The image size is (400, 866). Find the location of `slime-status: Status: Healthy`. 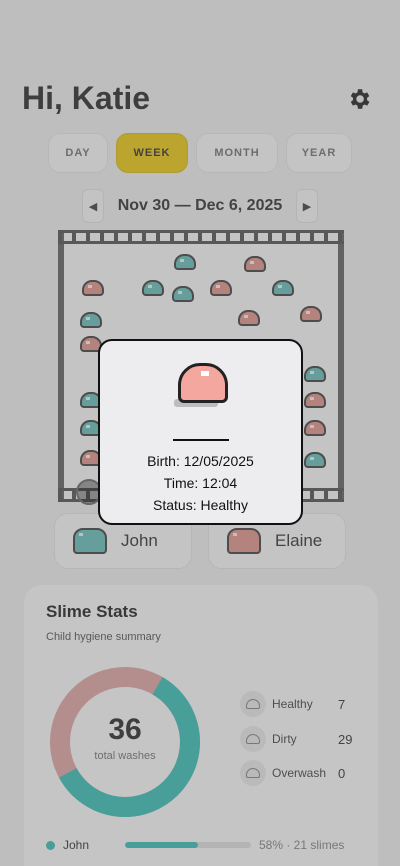

slime-status: Status: Healthy is located at coordinates (200, 505).